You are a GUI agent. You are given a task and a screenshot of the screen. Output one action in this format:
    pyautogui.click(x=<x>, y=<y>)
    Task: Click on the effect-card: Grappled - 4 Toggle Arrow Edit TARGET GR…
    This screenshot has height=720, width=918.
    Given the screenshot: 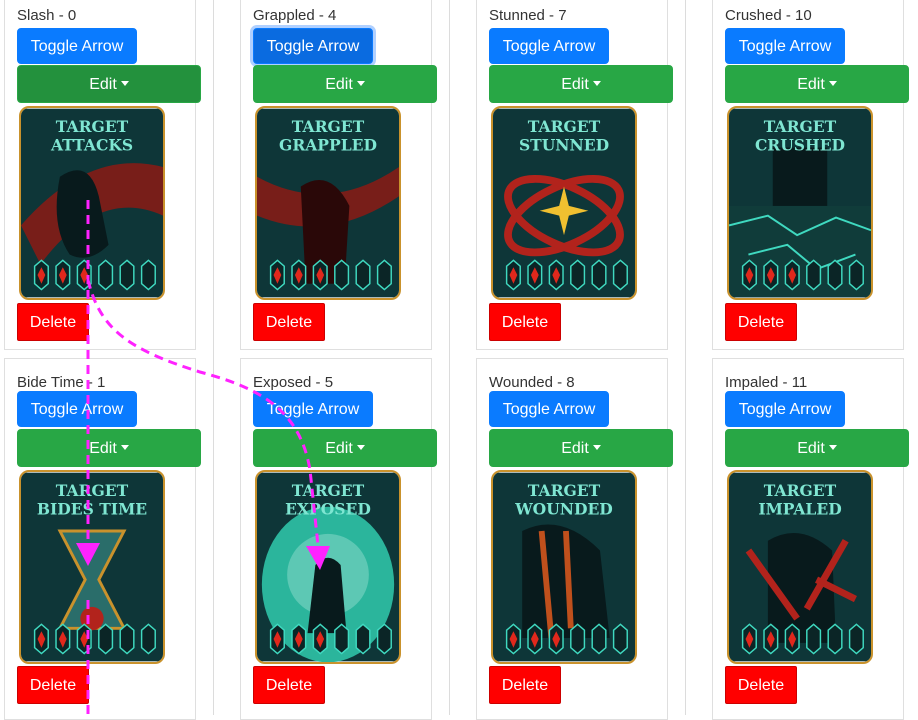 What is the action you would take?
    pyautogui.click(x=338, y=175)
    